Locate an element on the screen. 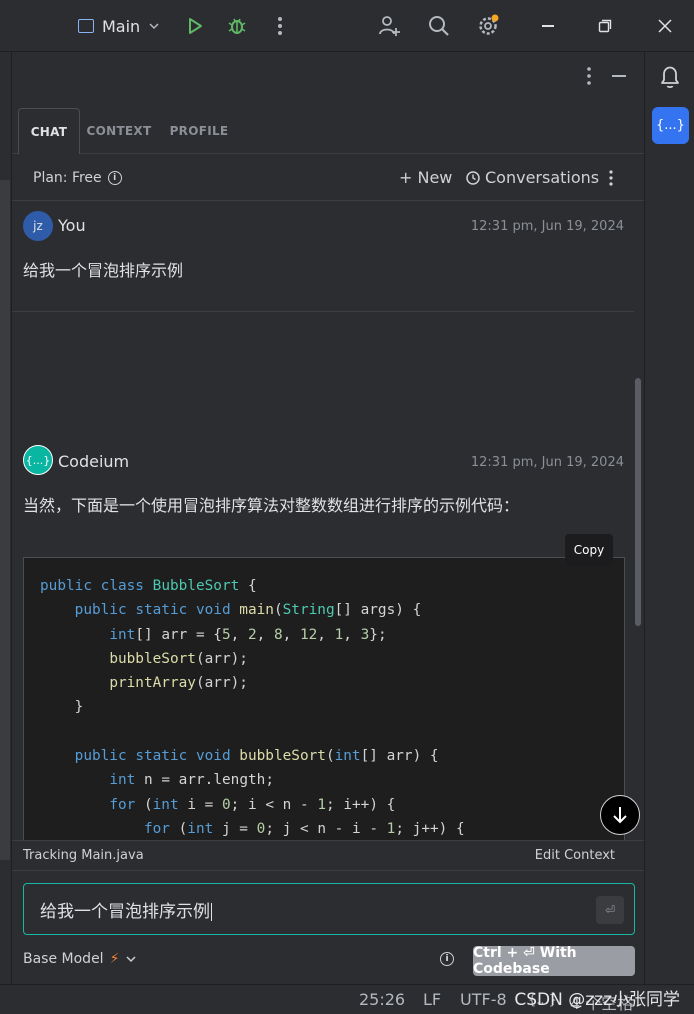  tab-context: CONTEXT is located at coordinates (119, 131).